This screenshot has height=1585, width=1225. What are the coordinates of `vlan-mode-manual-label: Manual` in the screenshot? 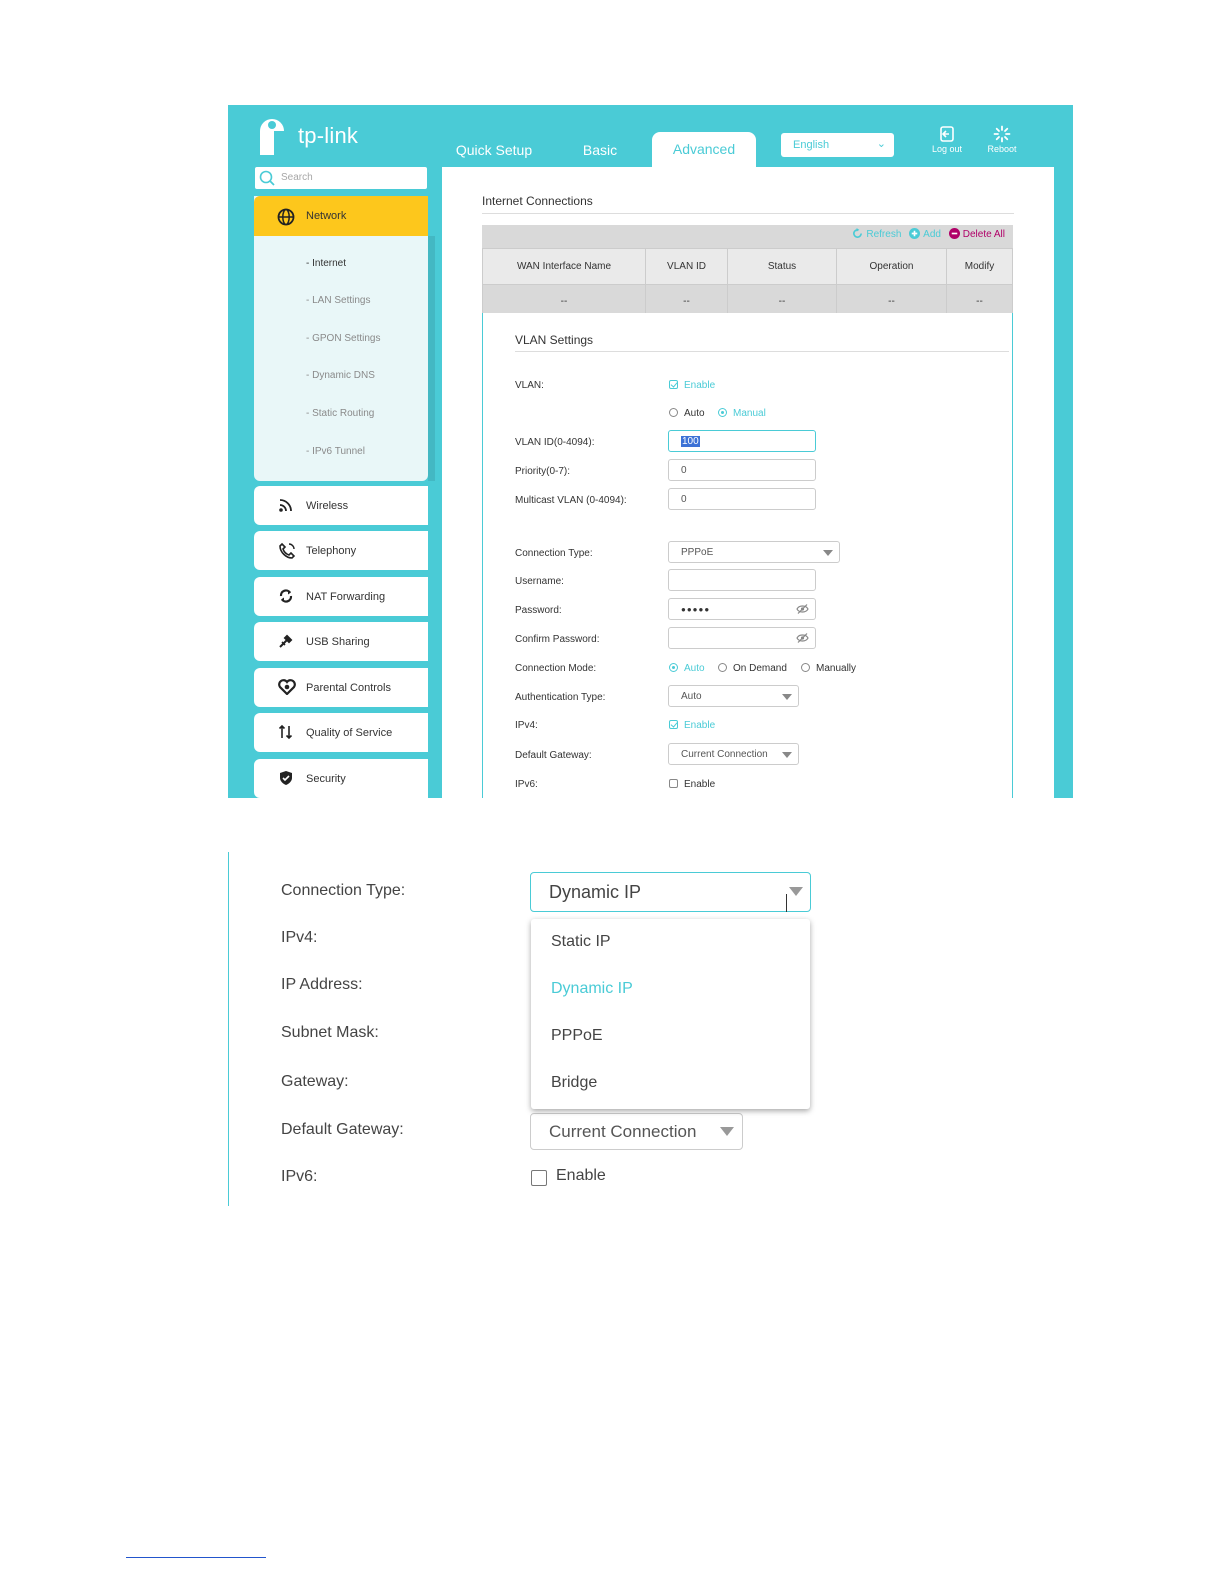 It's located at (749, 413).